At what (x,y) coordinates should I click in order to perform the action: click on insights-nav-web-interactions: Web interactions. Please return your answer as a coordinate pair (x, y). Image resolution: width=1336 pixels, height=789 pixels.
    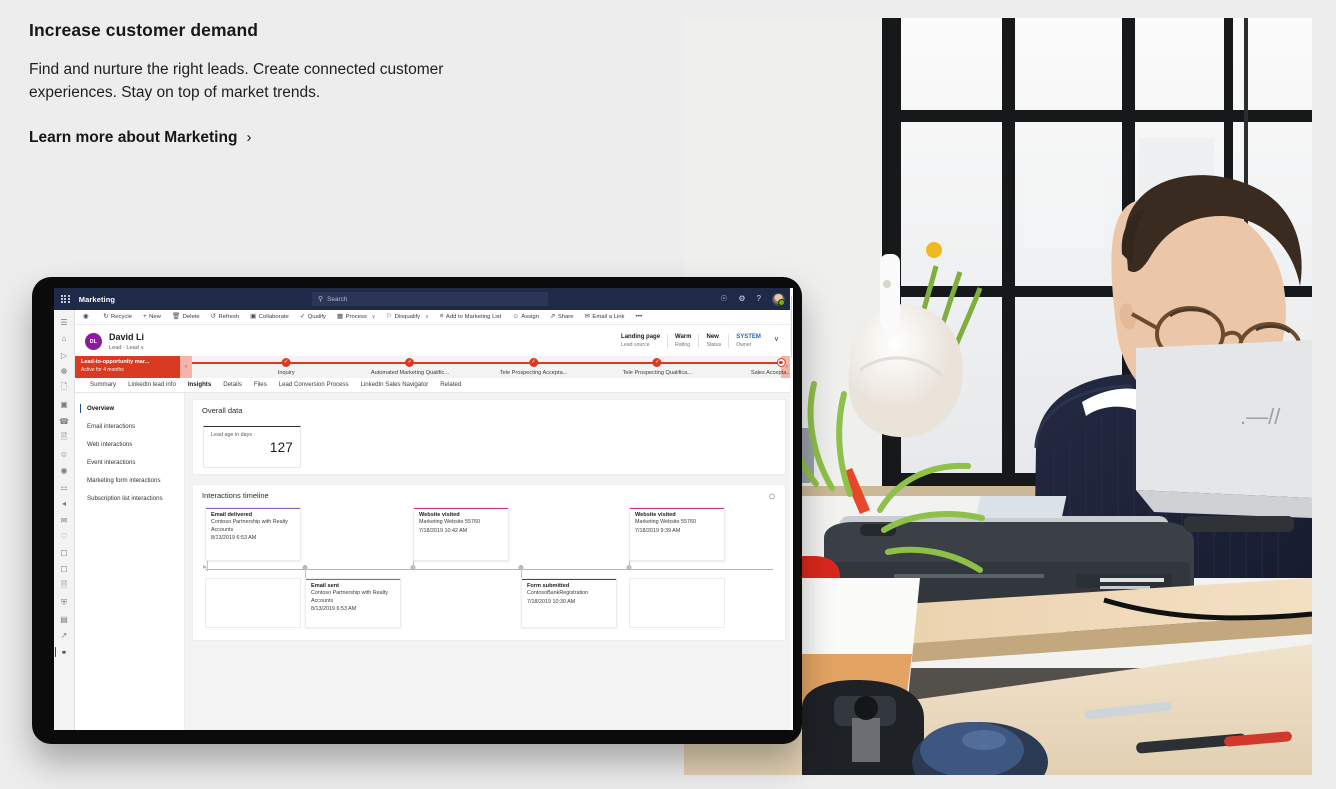
    Looking at the image, I should click on (129, 445).